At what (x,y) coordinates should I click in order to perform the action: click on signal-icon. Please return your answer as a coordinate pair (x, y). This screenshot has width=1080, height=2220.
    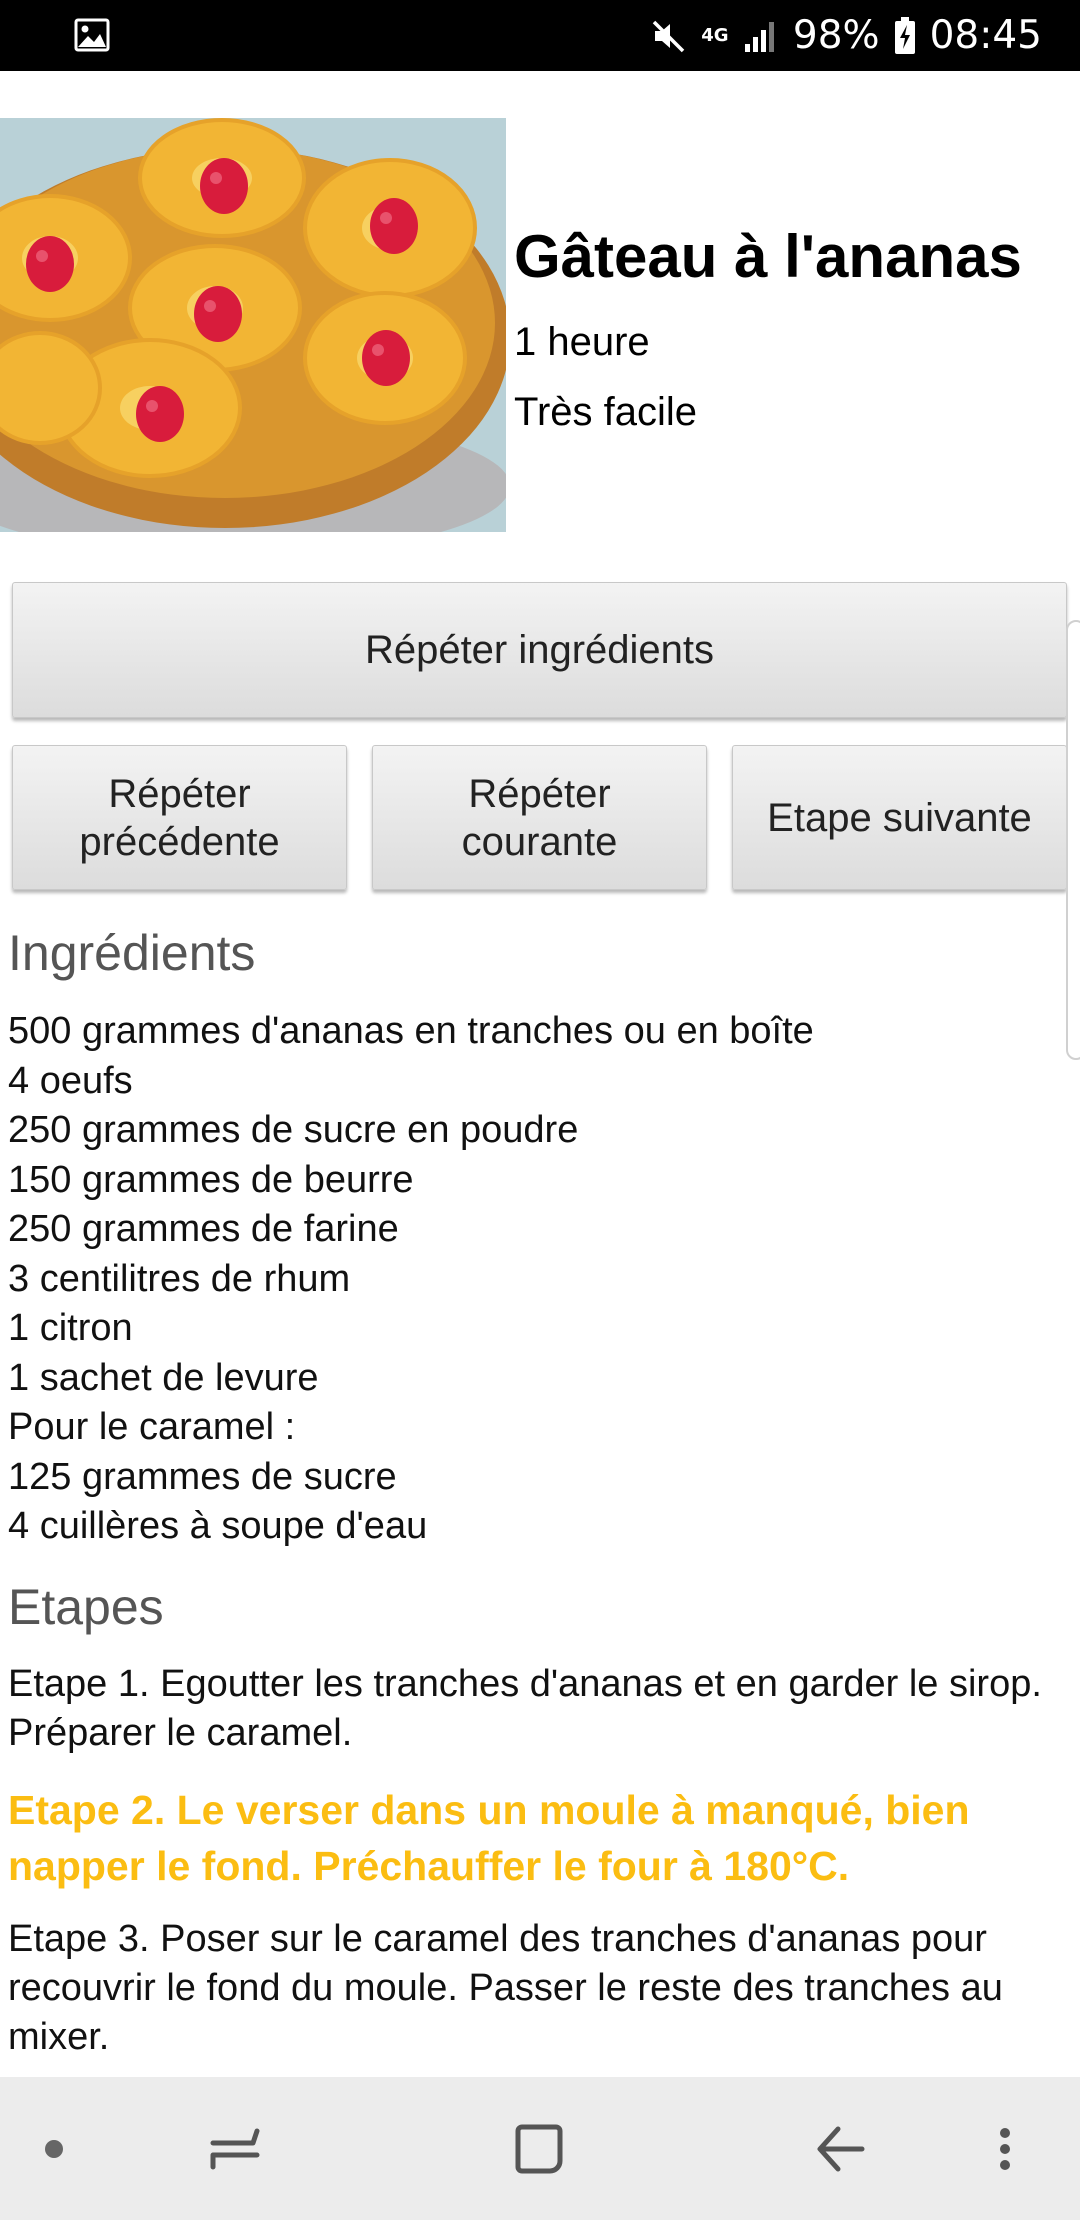
    Looking at the image, I should click on (759, 36).